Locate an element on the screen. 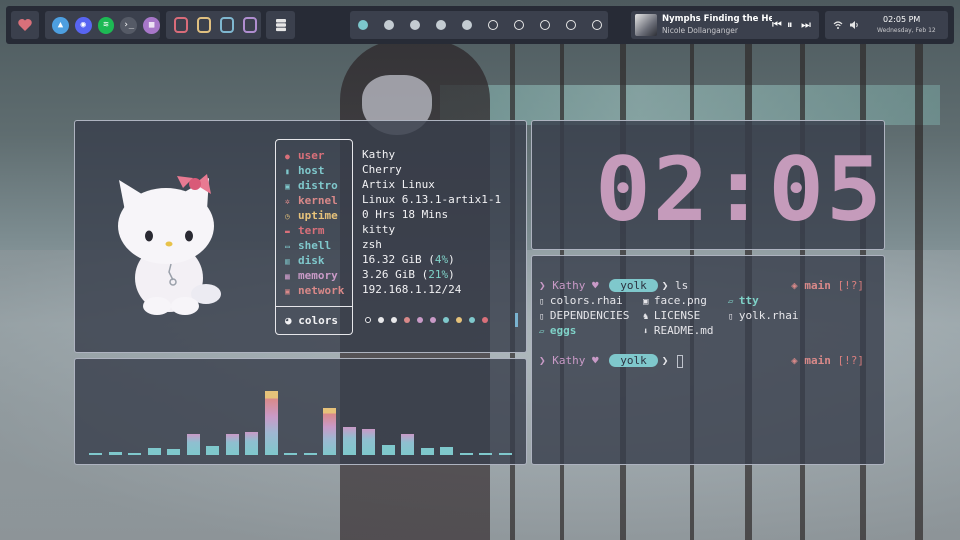  info-value-network: 192.168.1.12/24 is located at coordinates (412, 289).